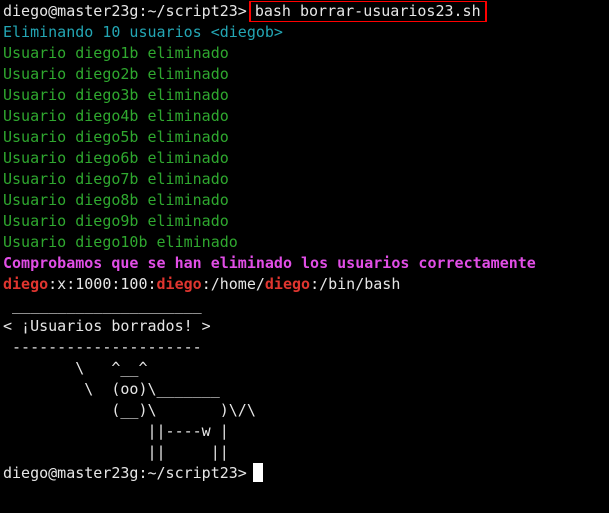 The width and height of the screenshot is (609, 513). I want to click on deleted-user-line: Usuario diego3b eliminado, so click(116, 95).